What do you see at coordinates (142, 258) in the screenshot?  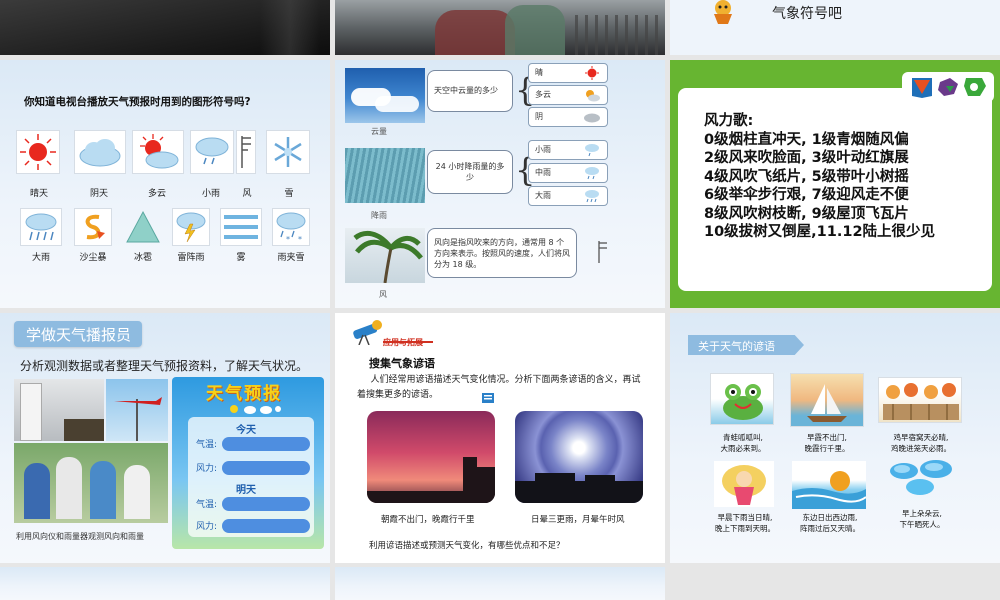 I see `label-hail: 冰雹` at bounding box center [142, 258].